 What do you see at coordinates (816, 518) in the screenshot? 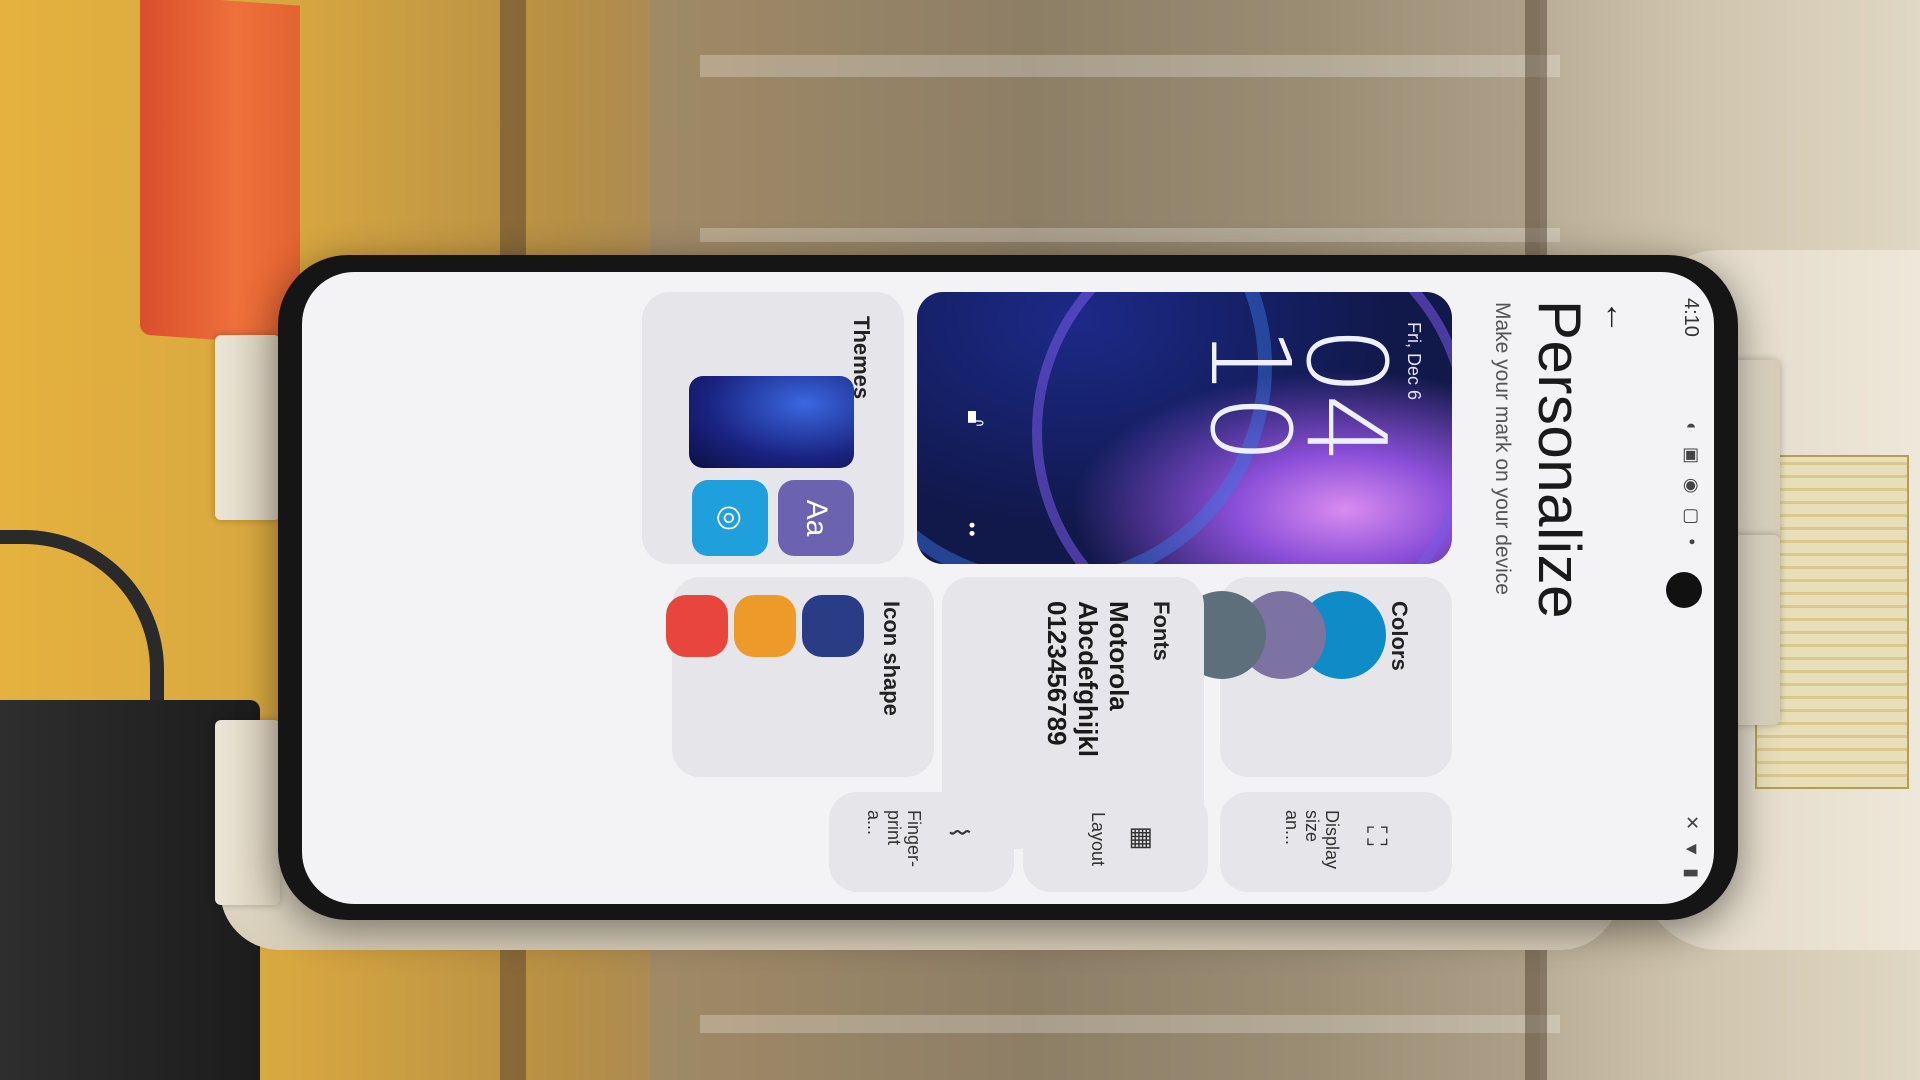
I see `theme-font-thumb: Aa` at bounding box center [816, 518].